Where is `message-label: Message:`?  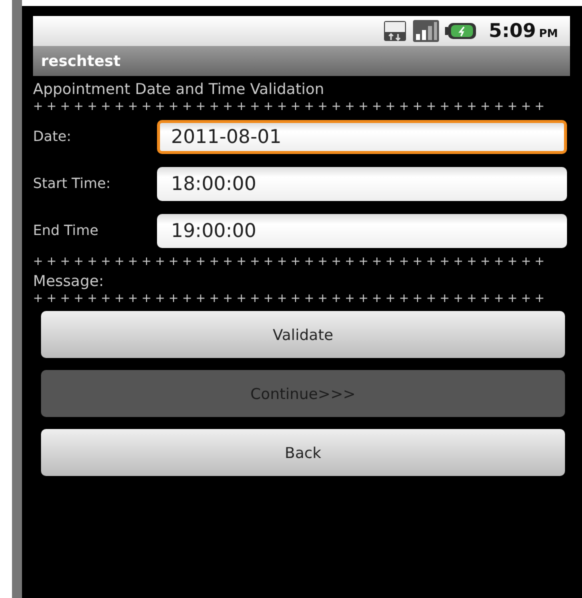
message-label: Message: is located at coordinates (69, 281).